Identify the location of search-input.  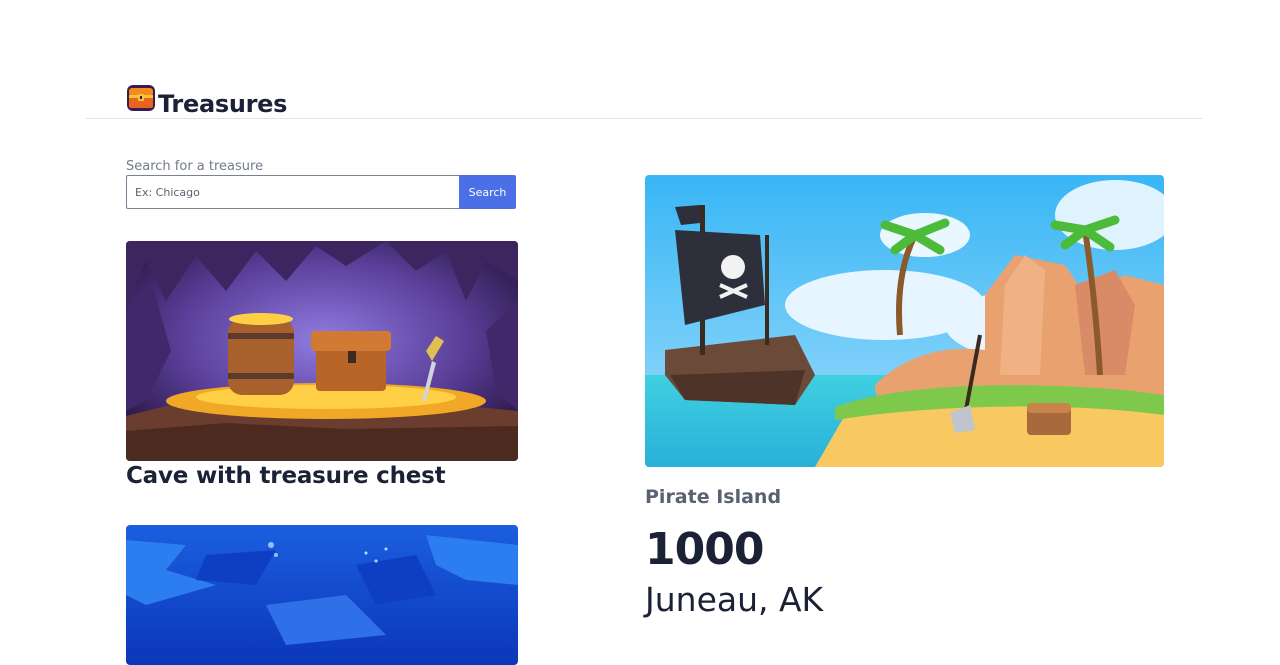
(292, 192).